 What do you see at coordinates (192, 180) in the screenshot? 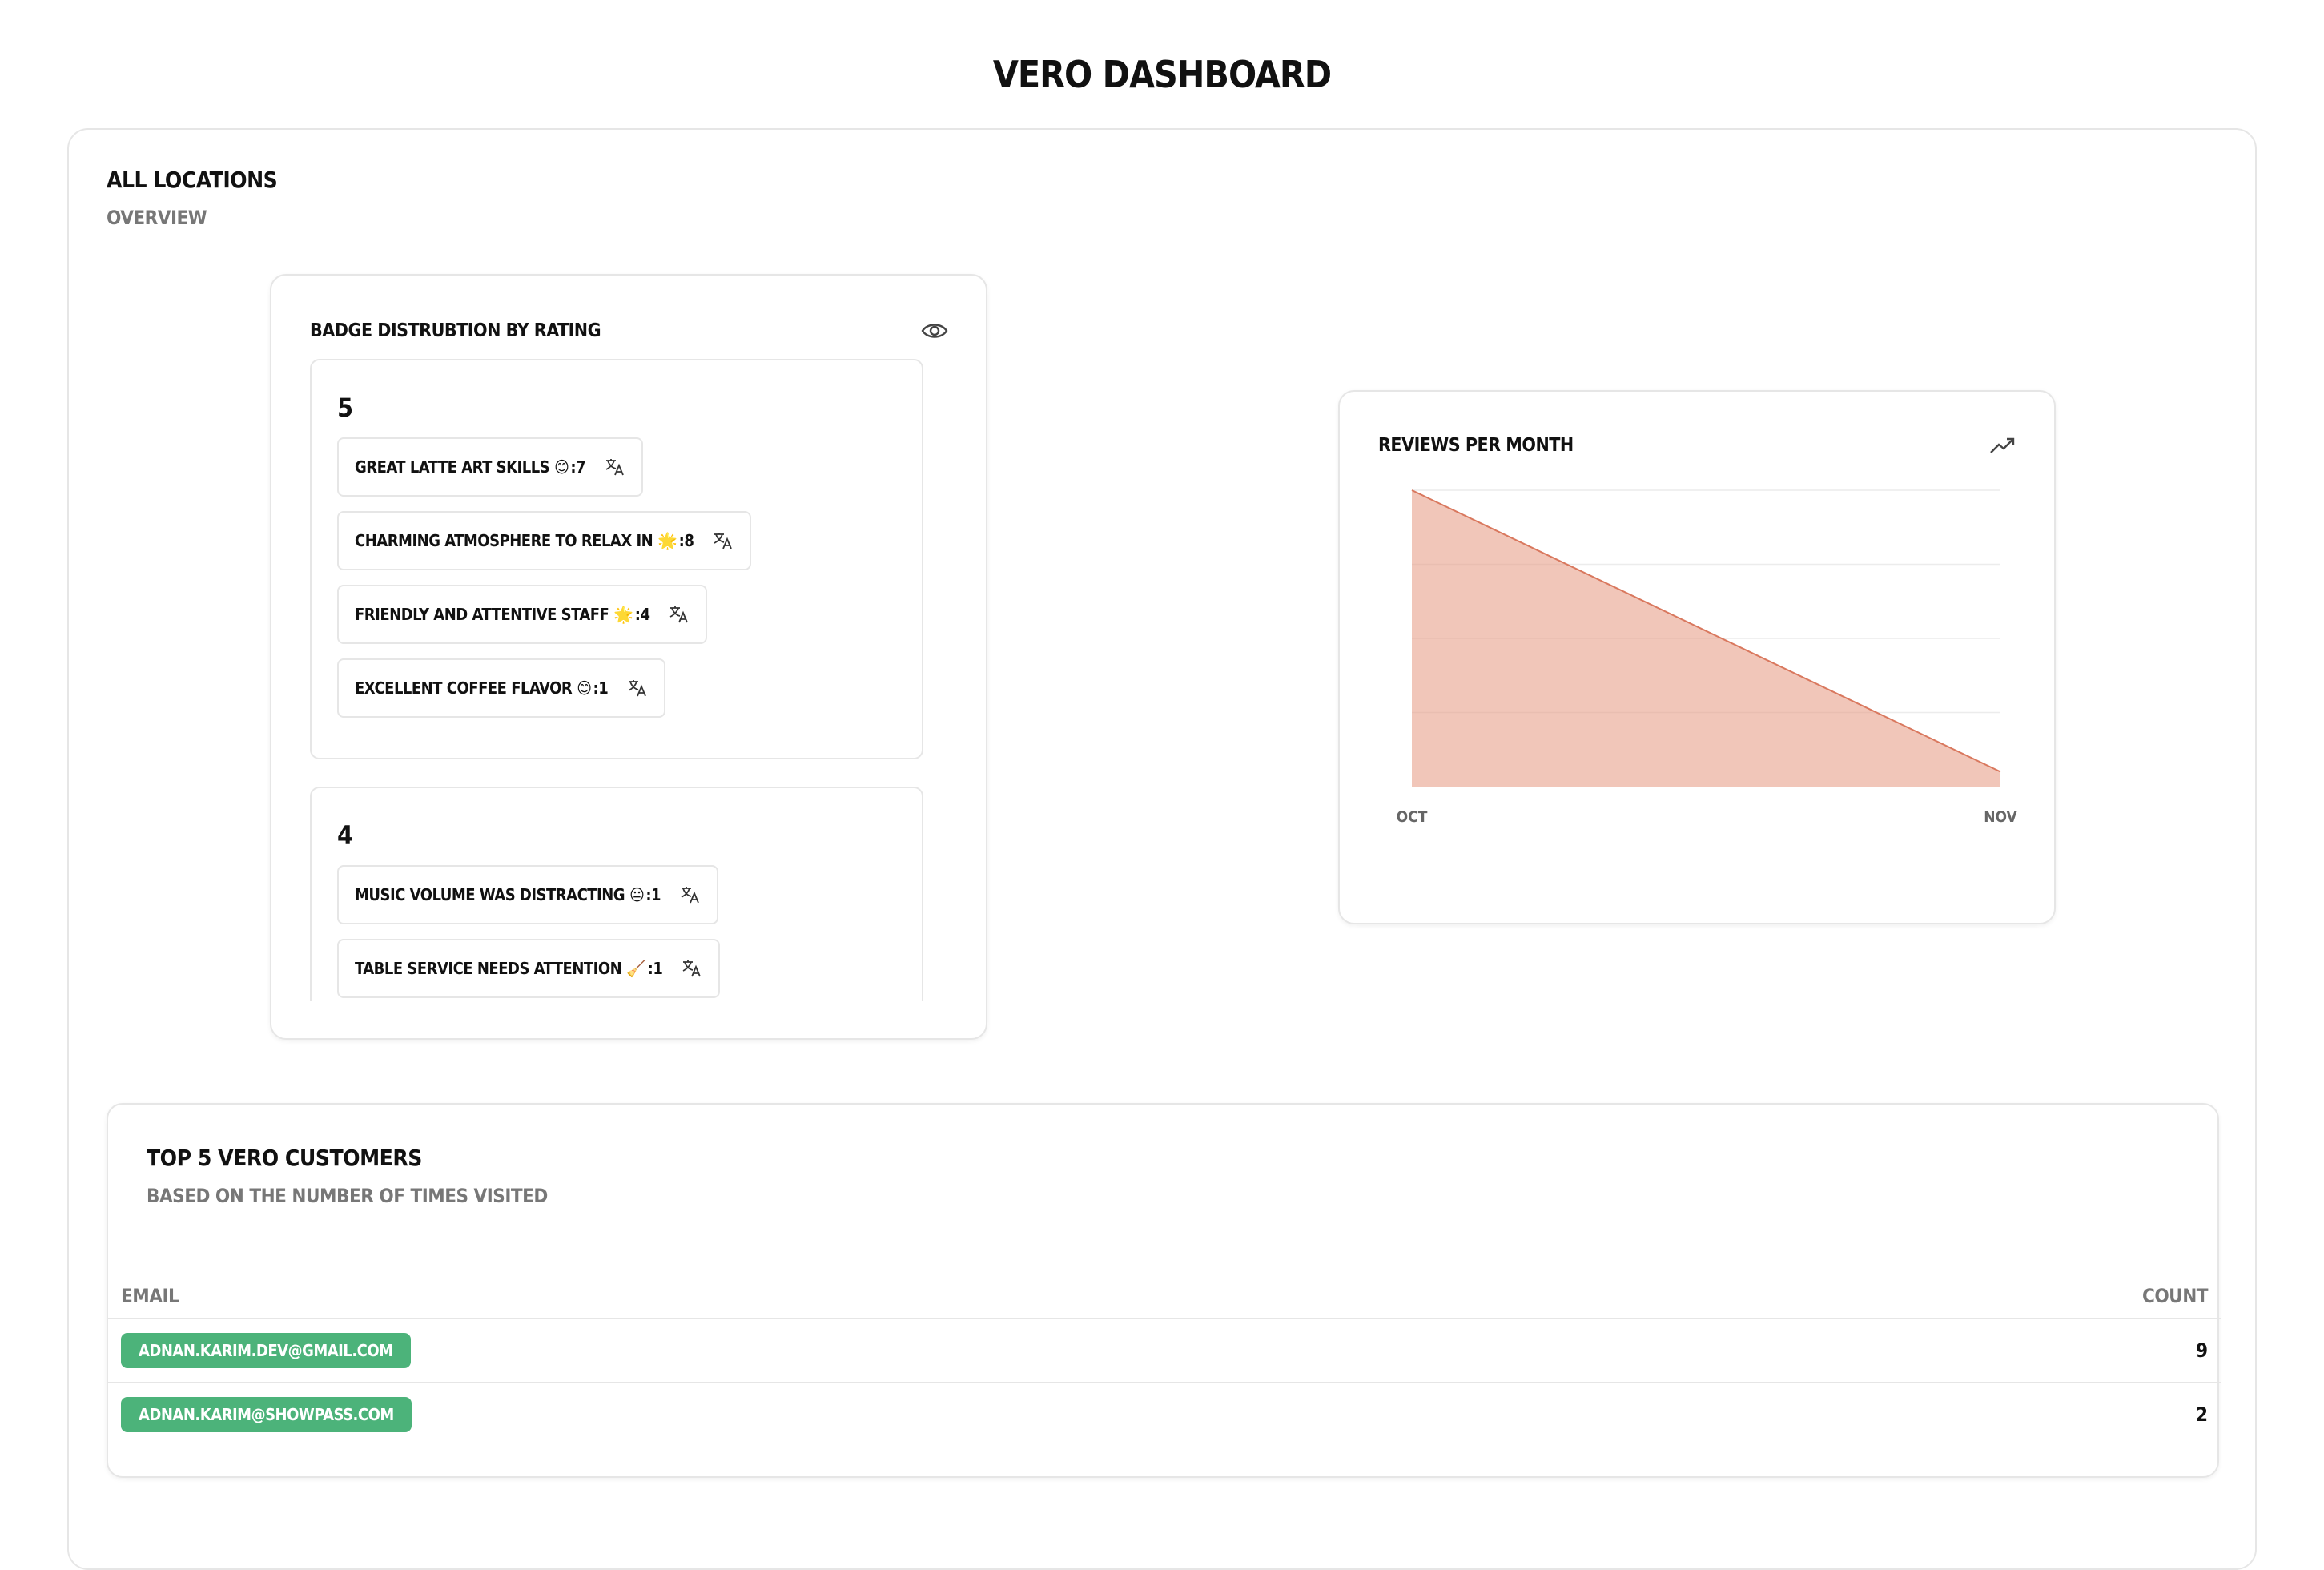
I see `section-title: ALL LOCATIONS` at bounding box center [192, 180].